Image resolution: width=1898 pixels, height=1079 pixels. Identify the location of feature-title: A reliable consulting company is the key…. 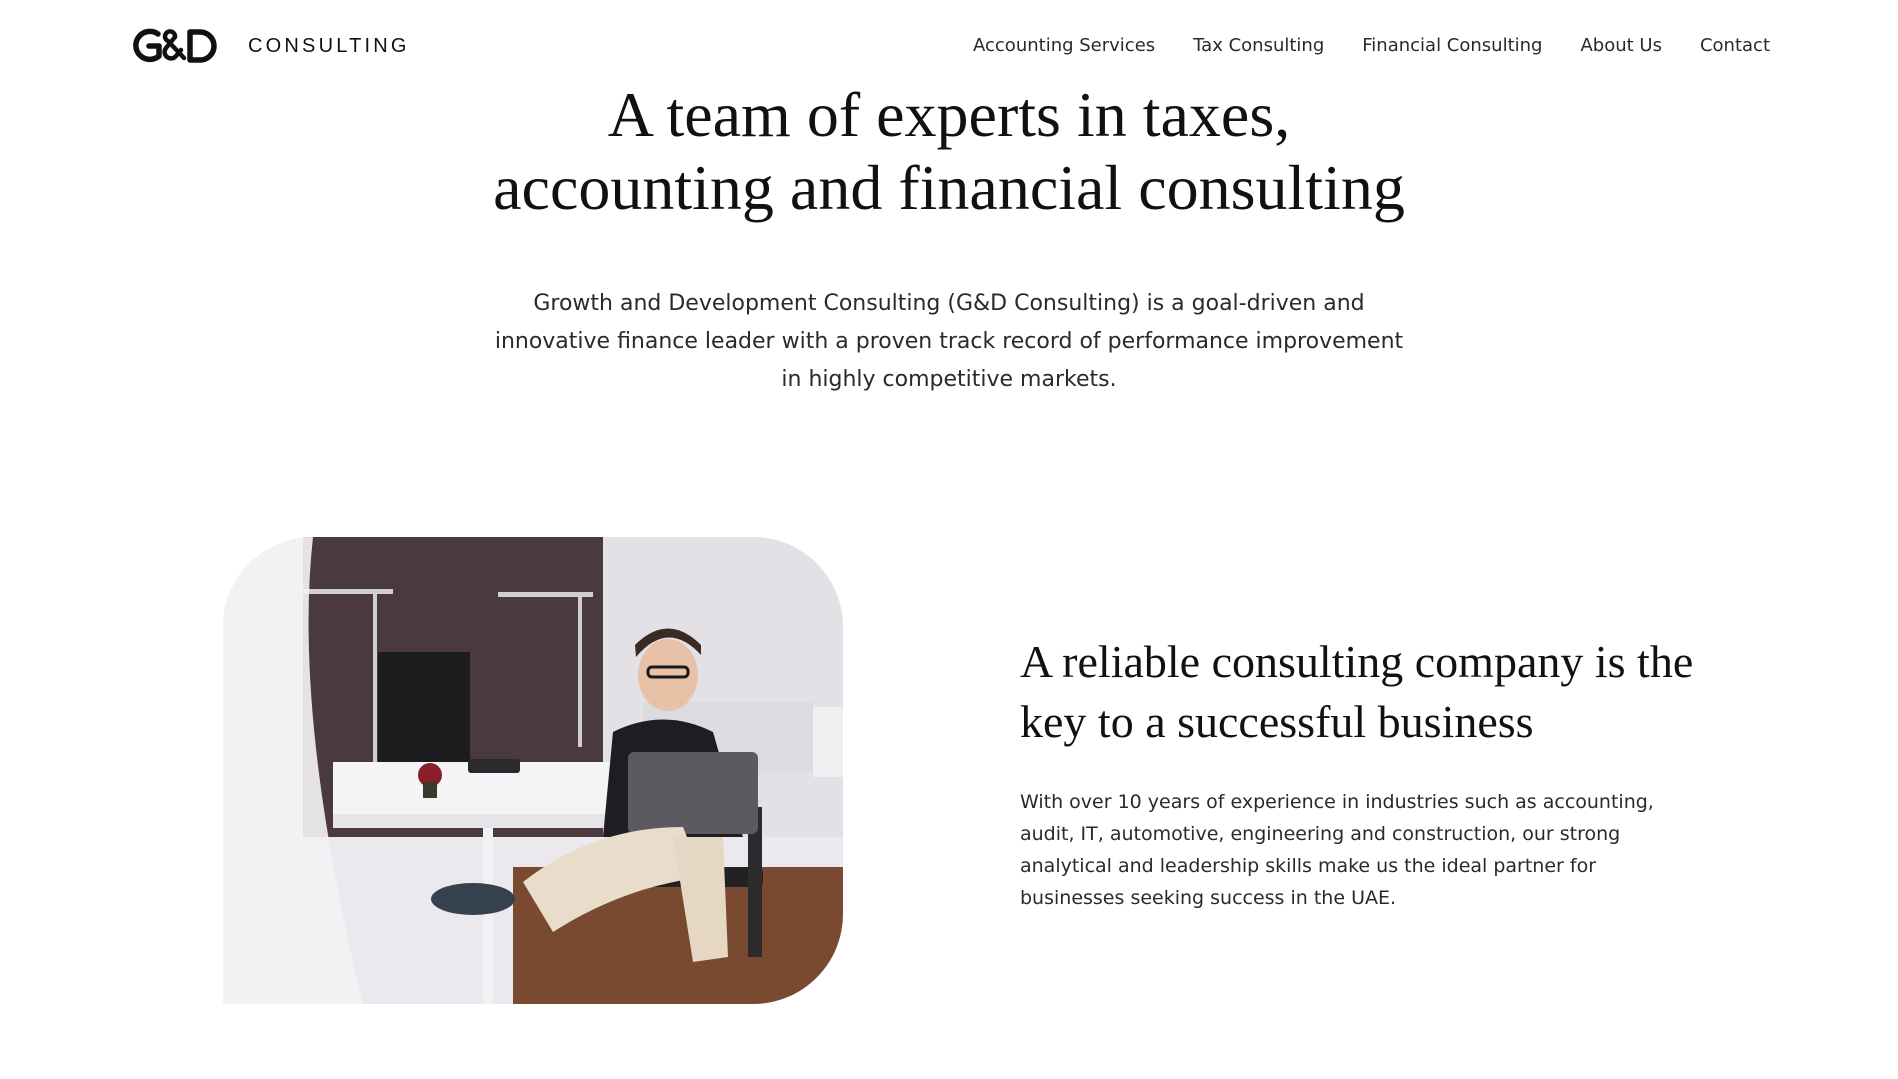
(1400, 692).